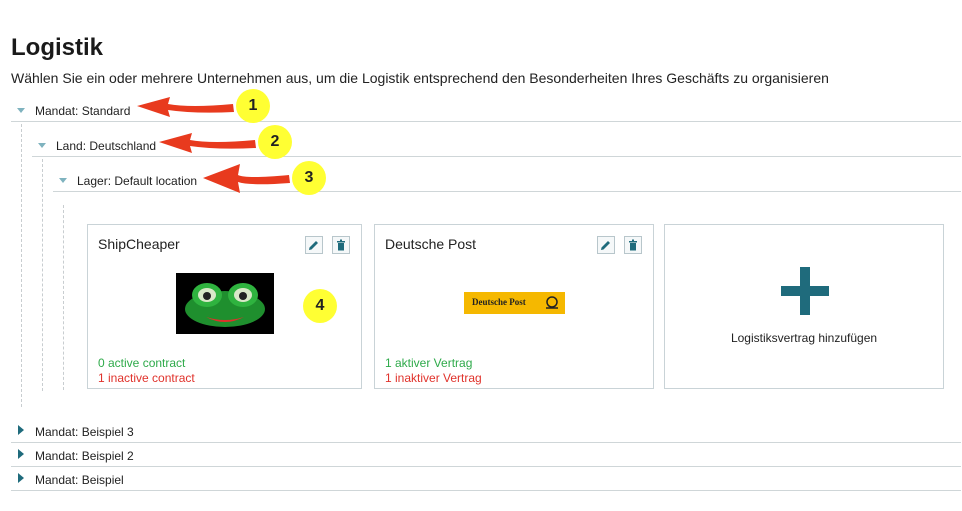 The image size is (962, 511). Describe the element at coordinates (275, 142) in the screenshot. I see `annotation-badge-2: 2` at that location.